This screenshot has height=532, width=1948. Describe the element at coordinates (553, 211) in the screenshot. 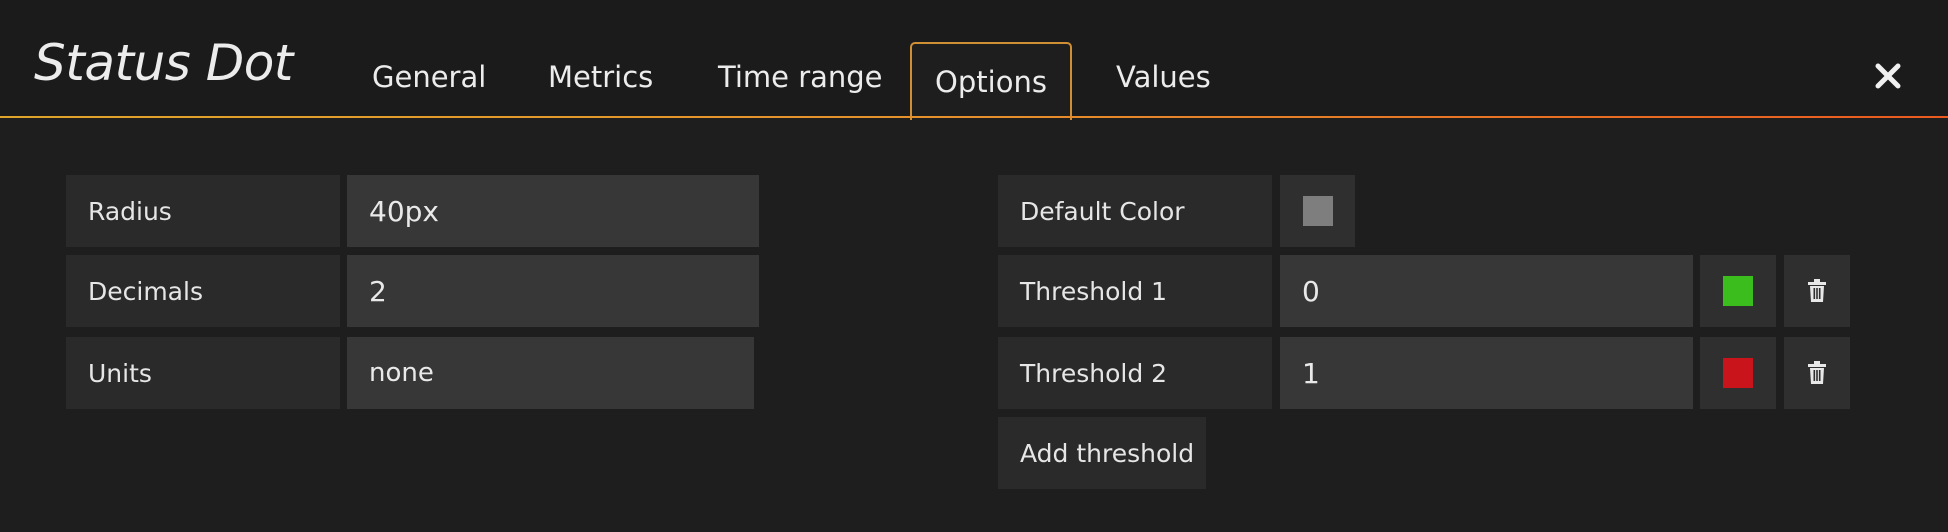

I see `radius-input` at that location.